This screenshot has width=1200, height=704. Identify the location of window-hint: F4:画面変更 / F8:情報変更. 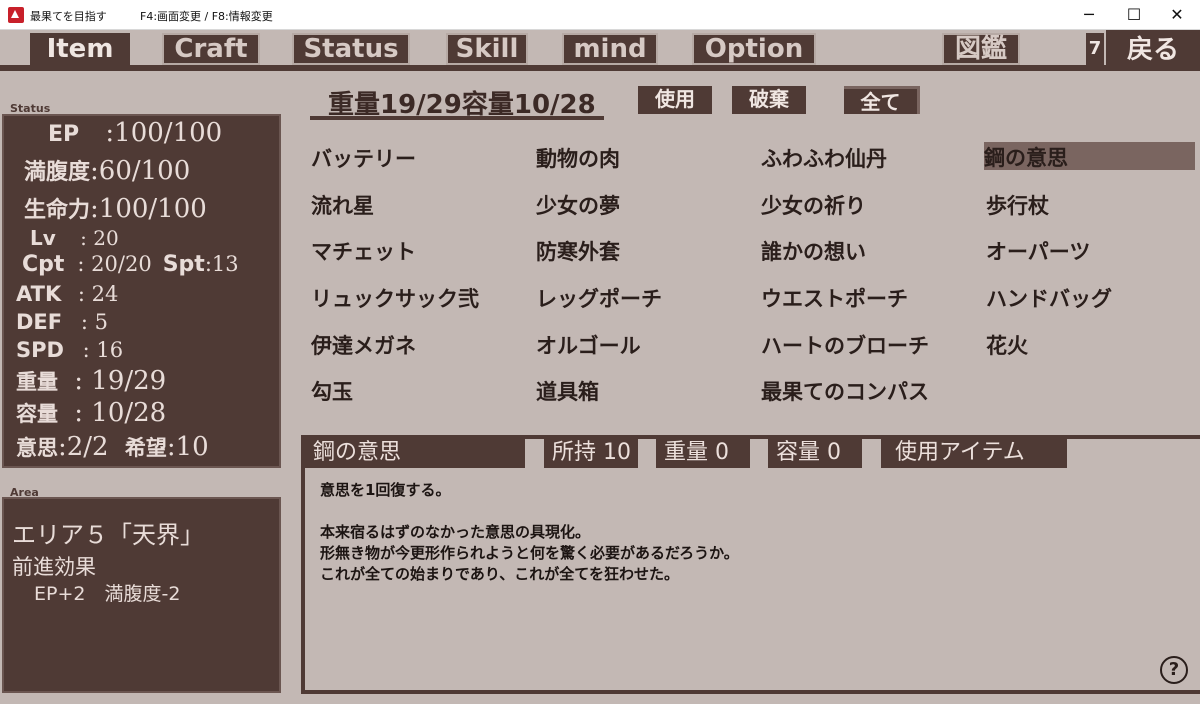
(206, 16).